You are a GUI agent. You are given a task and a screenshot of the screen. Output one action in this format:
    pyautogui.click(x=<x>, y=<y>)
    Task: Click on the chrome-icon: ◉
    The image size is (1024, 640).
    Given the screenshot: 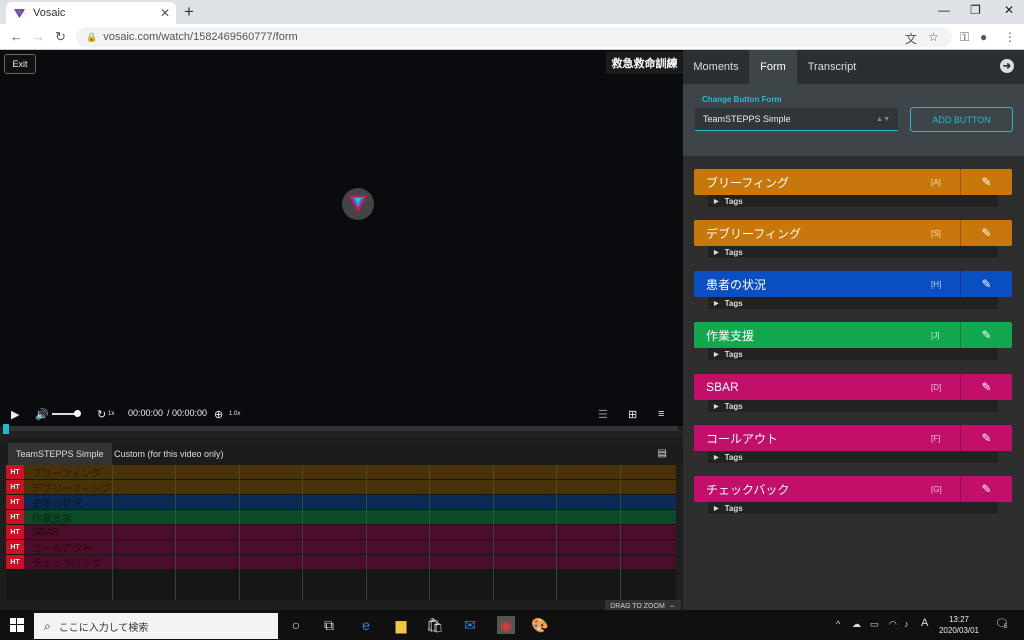 What is the action you would take?
    pyautogui.click(x=506, y=625)
    